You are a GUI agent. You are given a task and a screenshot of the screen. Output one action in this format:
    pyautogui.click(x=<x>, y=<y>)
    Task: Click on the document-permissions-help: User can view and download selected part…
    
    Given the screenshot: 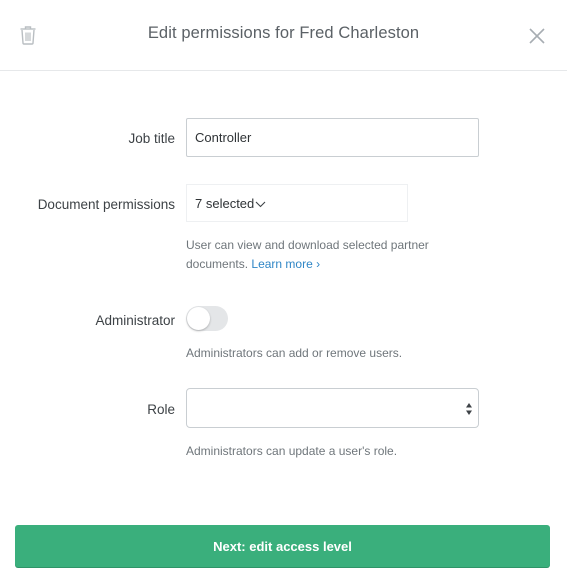 What is the action you would take?
    pyautogui.click(x=336, y=255)
    